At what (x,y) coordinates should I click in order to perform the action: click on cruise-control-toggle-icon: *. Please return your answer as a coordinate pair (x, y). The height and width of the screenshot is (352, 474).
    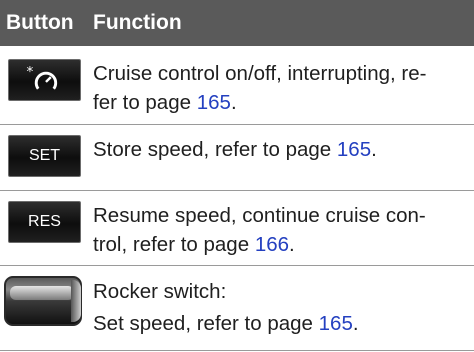
    Looking at the image, I should click on (44, 80).